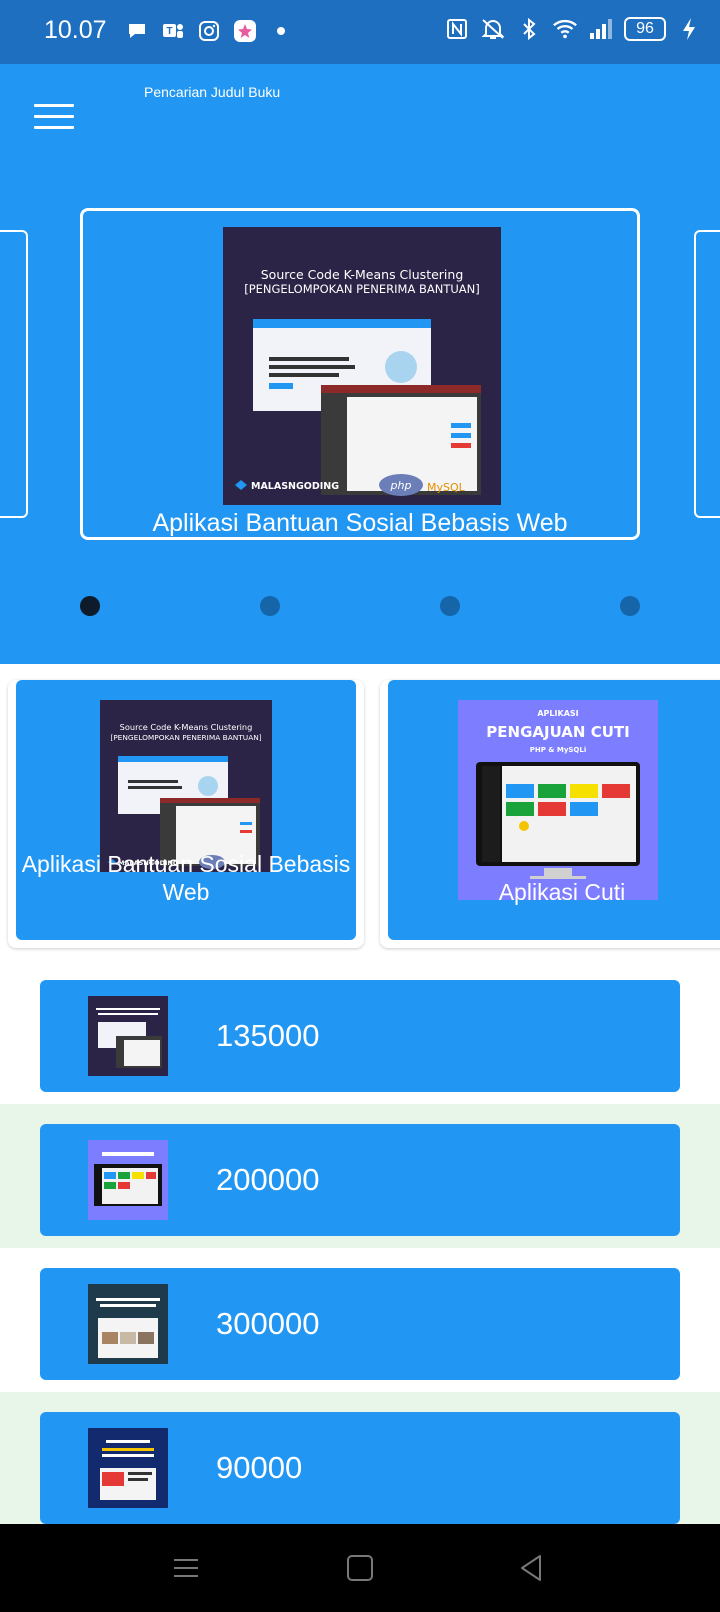  Describe the element at coordinates (295, 486) in the screenshot. I see `svg-text: MALASNGODING` at that location.